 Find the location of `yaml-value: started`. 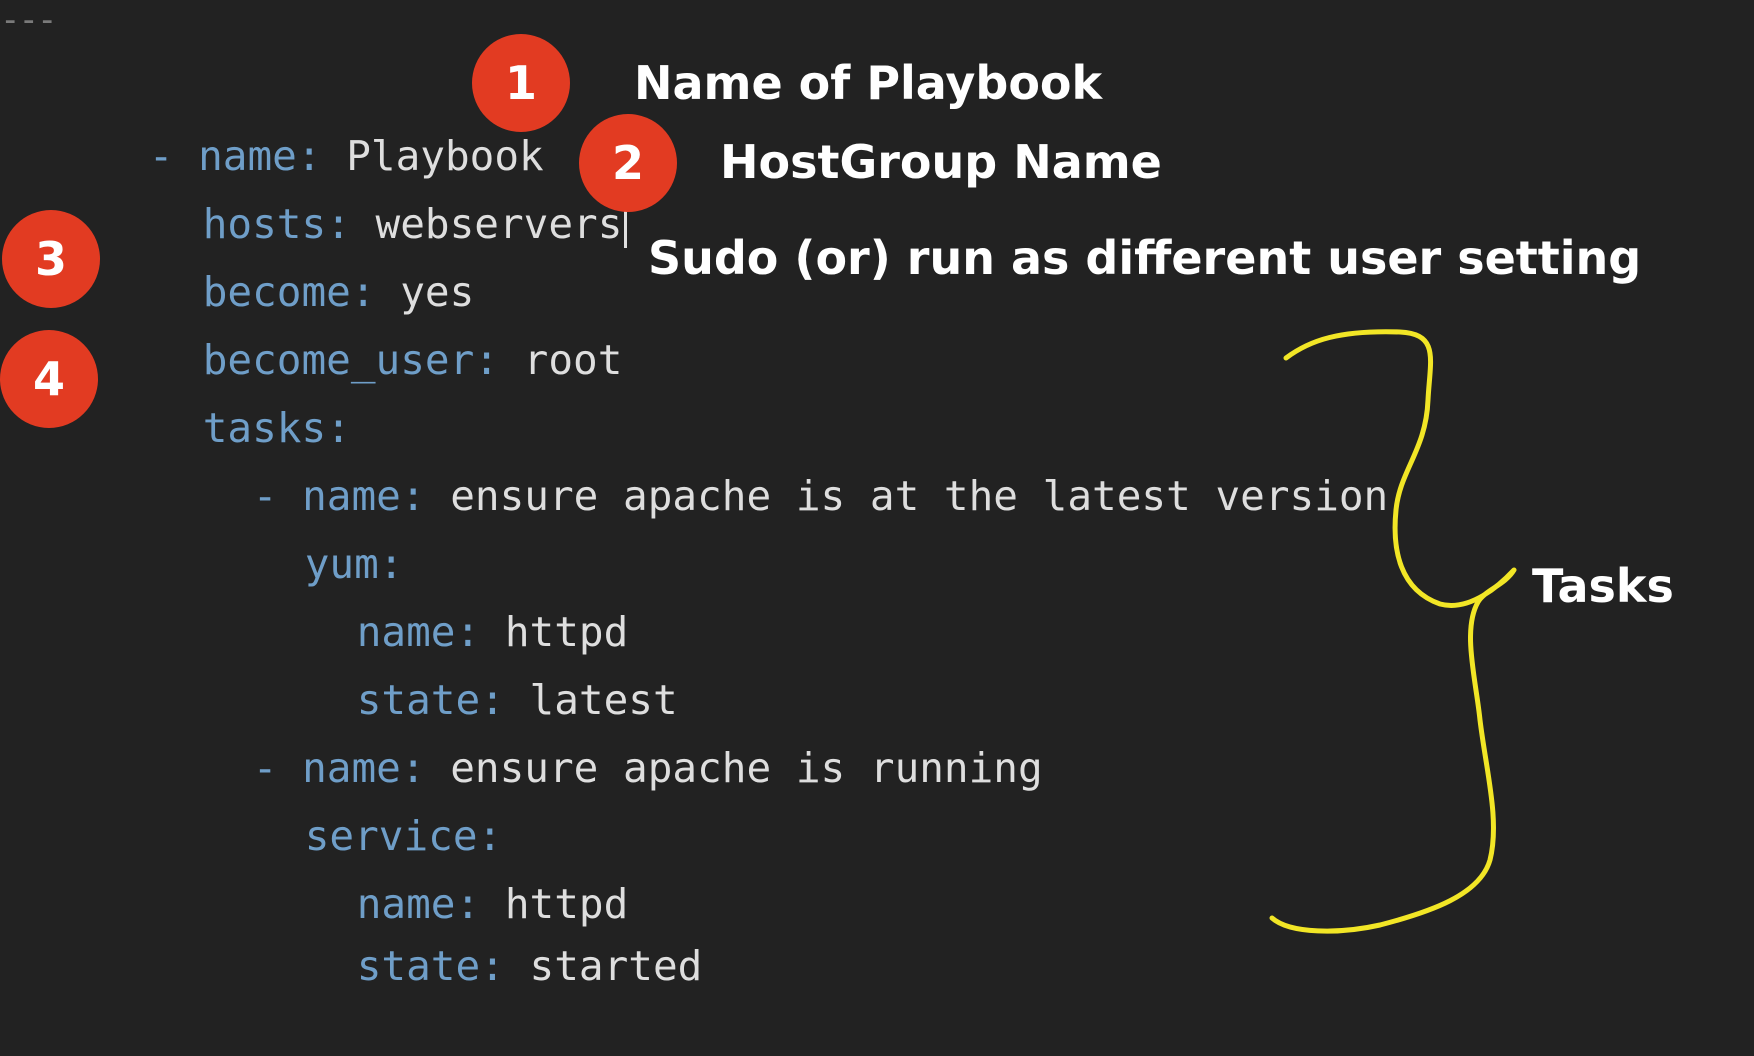

yaml-value: started is located at coordinates (616, 966).